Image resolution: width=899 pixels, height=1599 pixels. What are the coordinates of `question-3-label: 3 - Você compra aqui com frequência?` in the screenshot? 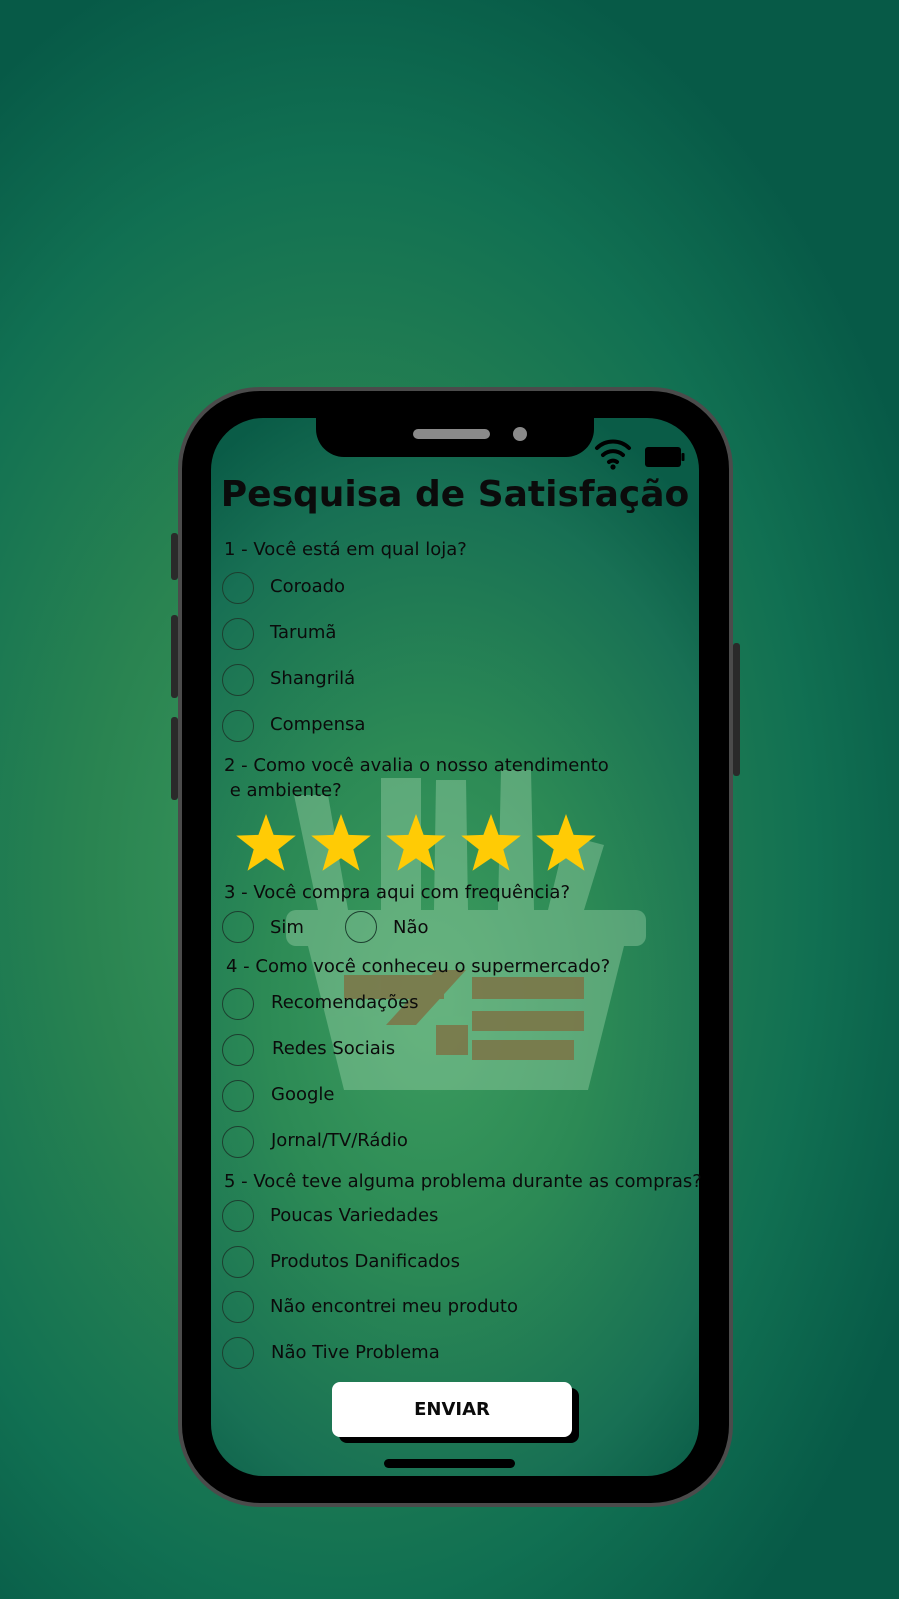 It's located at (397, 892).